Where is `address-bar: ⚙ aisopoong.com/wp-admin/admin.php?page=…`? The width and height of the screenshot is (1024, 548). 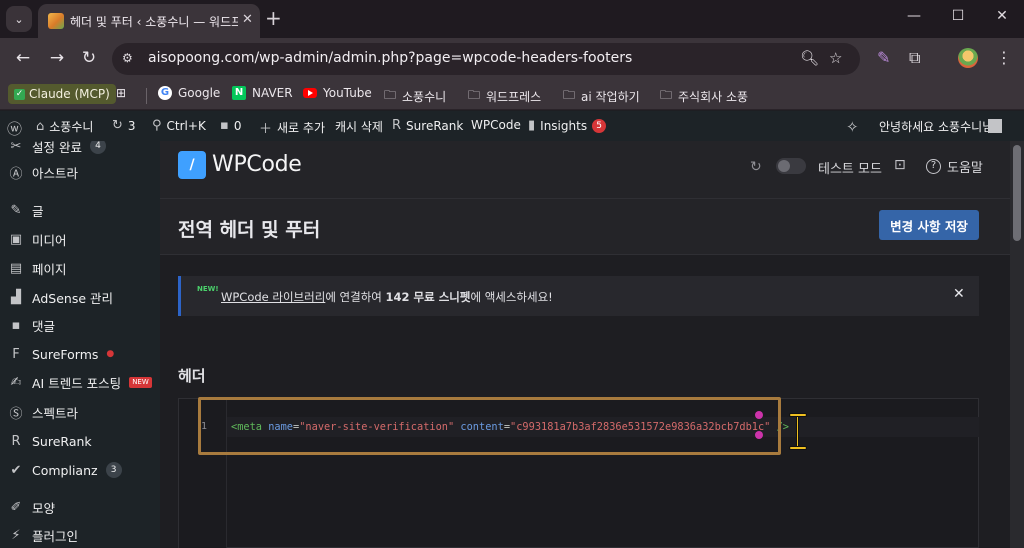
address-bar: ⚙ aisopoong.com/wp-admin/admin.php?page=… is located at coordinates (486, 59).